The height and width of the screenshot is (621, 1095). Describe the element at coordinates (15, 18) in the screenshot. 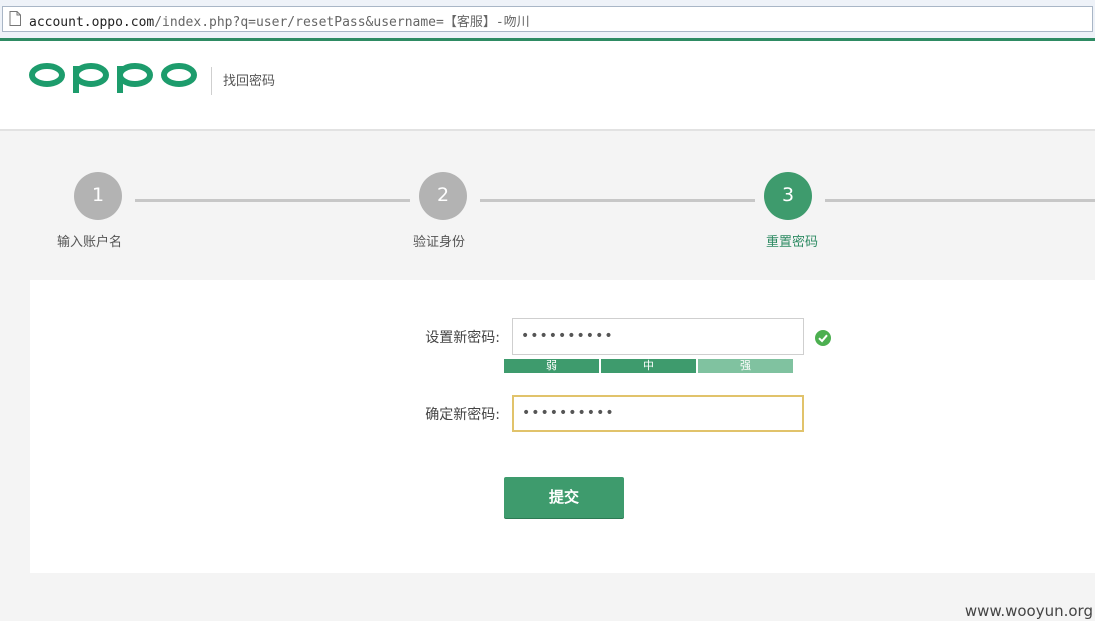

I see `page-icon` at that location.